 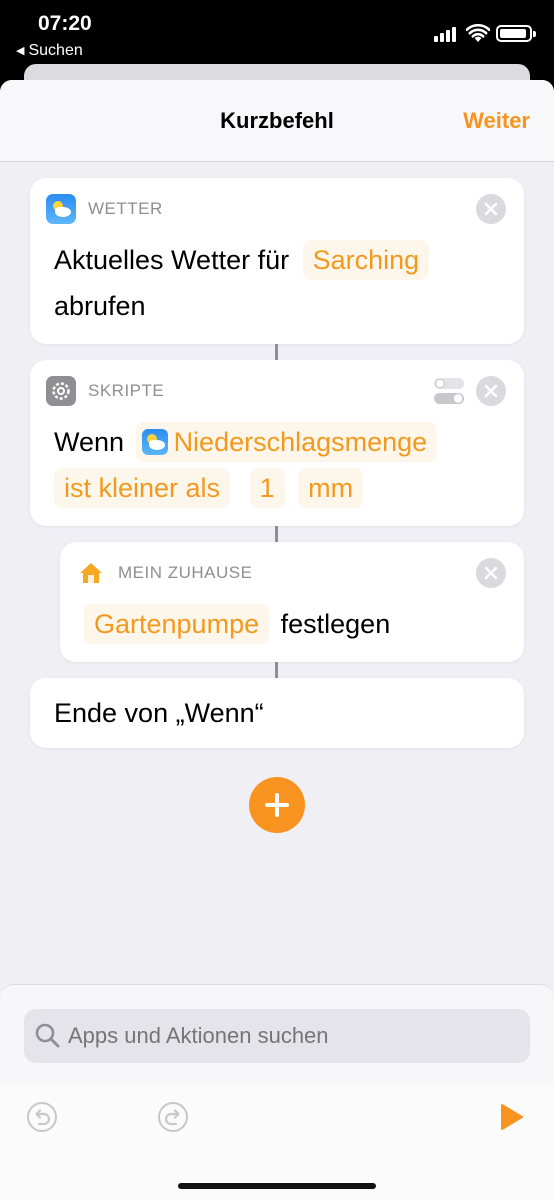 I want to click on end-if-label: Ende von „Wenn“, so click(x=159, y=713).